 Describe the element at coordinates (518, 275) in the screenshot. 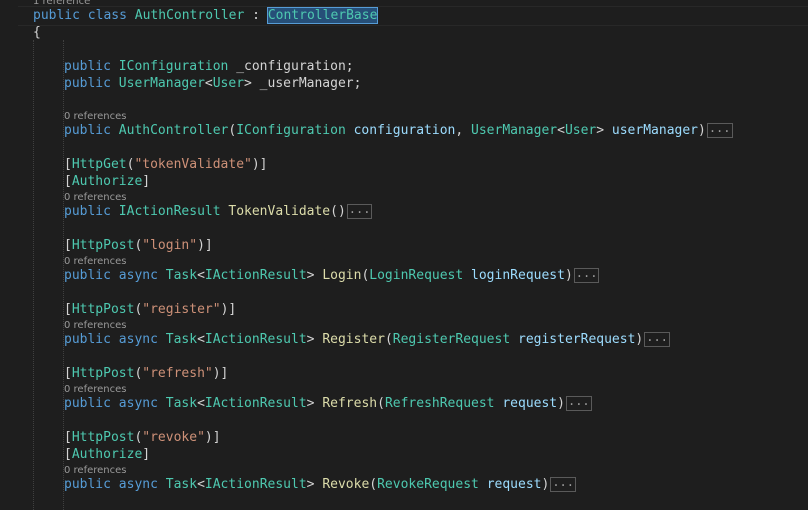

I see `parameter-name: loginRequest` at that location.